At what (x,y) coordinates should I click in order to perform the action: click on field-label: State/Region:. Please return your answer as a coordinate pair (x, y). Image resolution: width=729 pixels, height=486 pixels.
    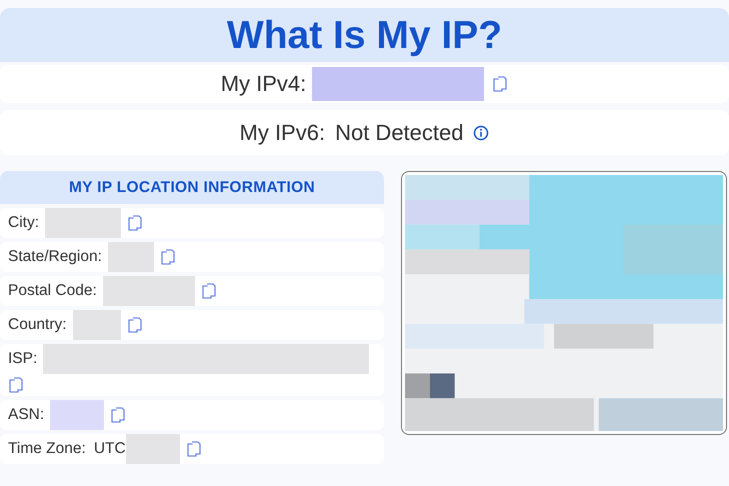
    Looking at the image, I should click on (55, 257).